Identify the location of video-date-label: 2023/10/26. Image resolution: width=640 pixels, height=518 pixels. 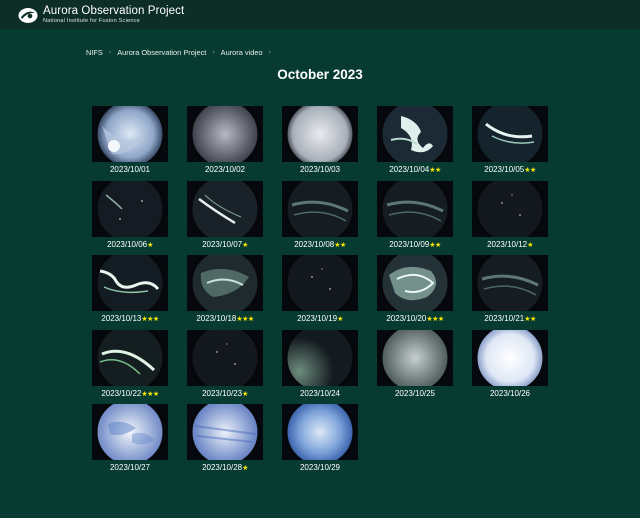
(510, 393).